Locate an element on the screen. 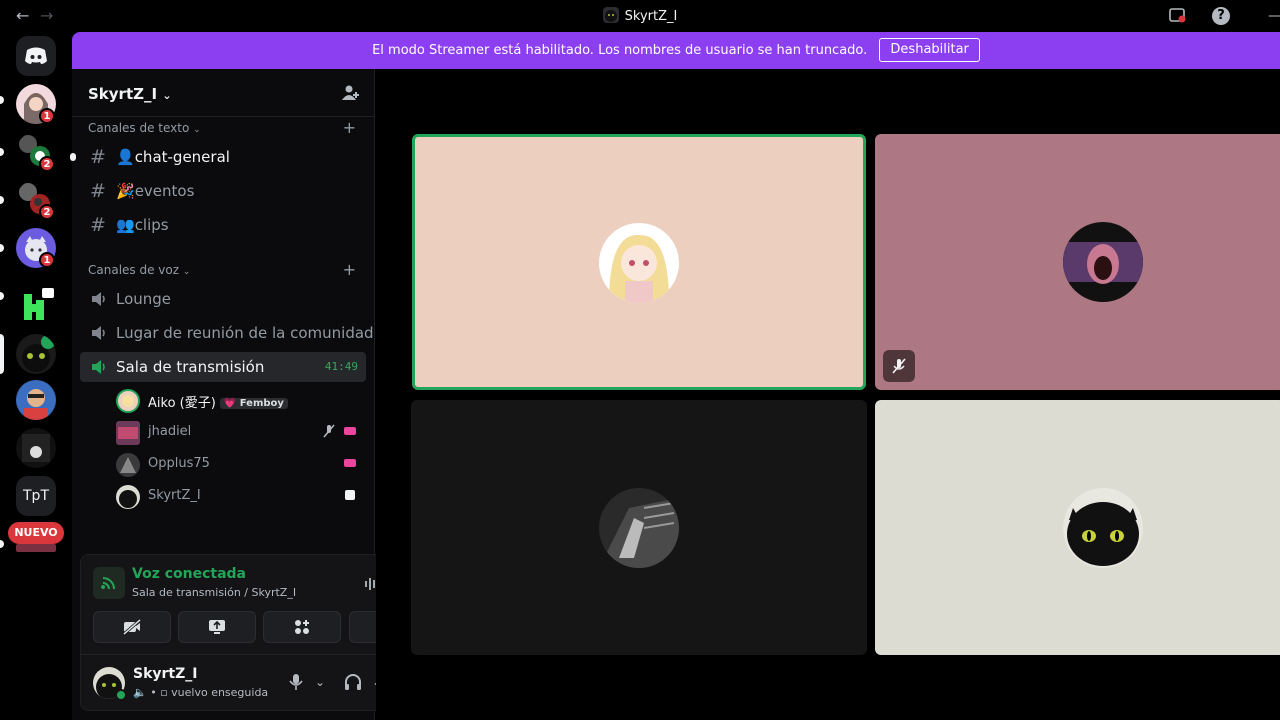 The image size is (1280, 720). server-avatar-icon is located at coordinates (610, 15).